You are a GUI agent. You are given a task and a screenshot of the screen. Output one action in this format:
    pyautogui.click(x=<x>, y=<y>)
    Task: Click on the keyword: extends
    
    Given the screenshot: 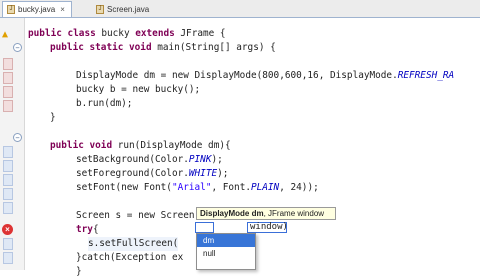 What is the action you would take?
    pyautogui.click(x=155, y=33)
    